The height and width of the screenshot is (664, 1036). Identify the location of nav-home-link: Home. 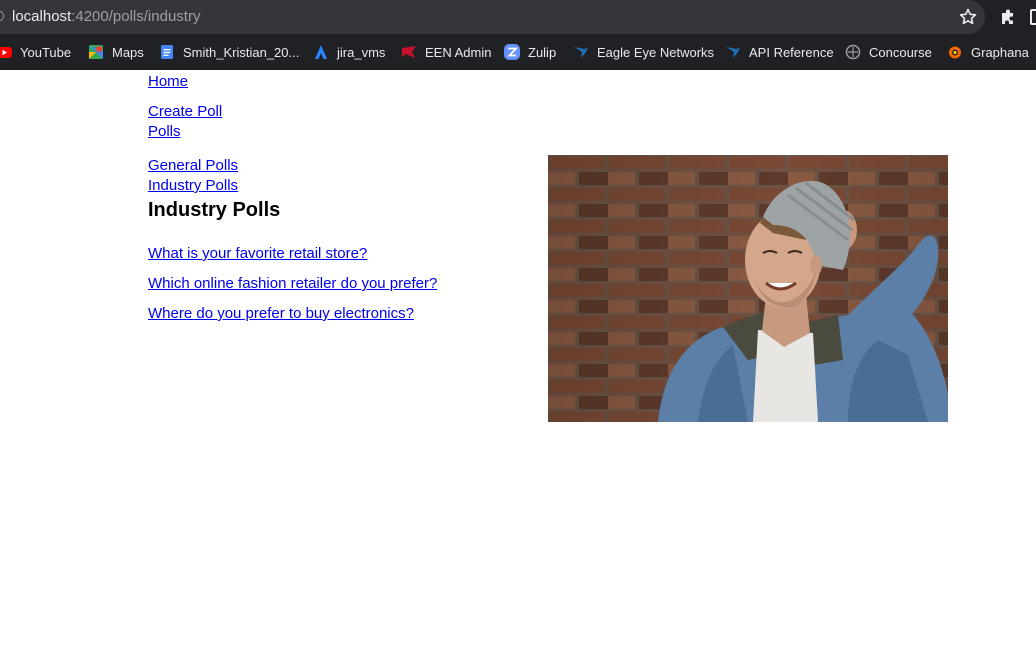
(168, 81).